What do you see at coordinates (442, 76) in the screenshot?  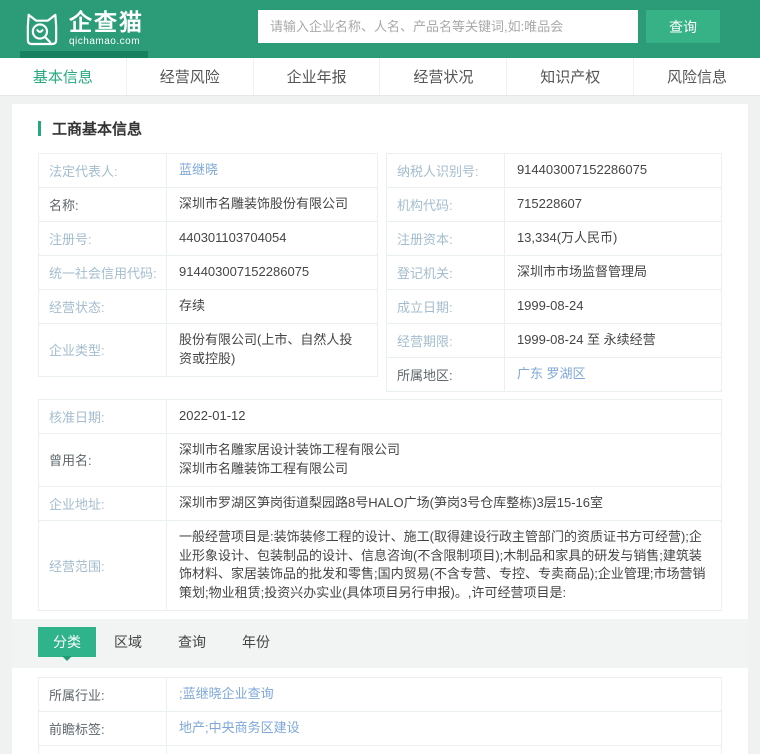 I see `tab-operation-status: 经营状况` at bounding box center [442, 76].